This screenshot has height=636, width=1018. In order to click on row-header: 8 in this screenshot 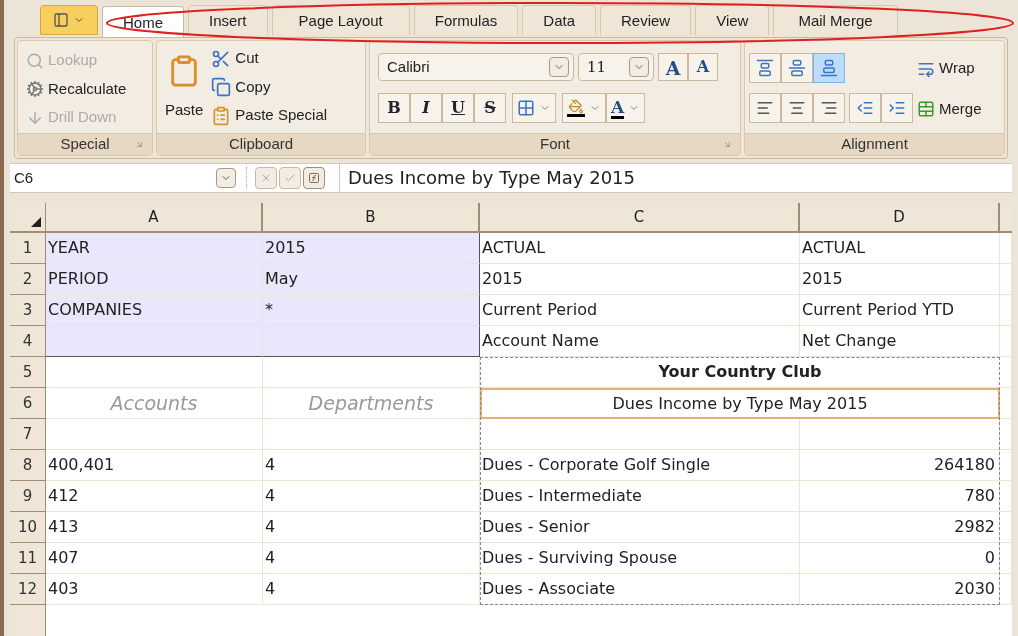, I will do `click(28, 465)`.